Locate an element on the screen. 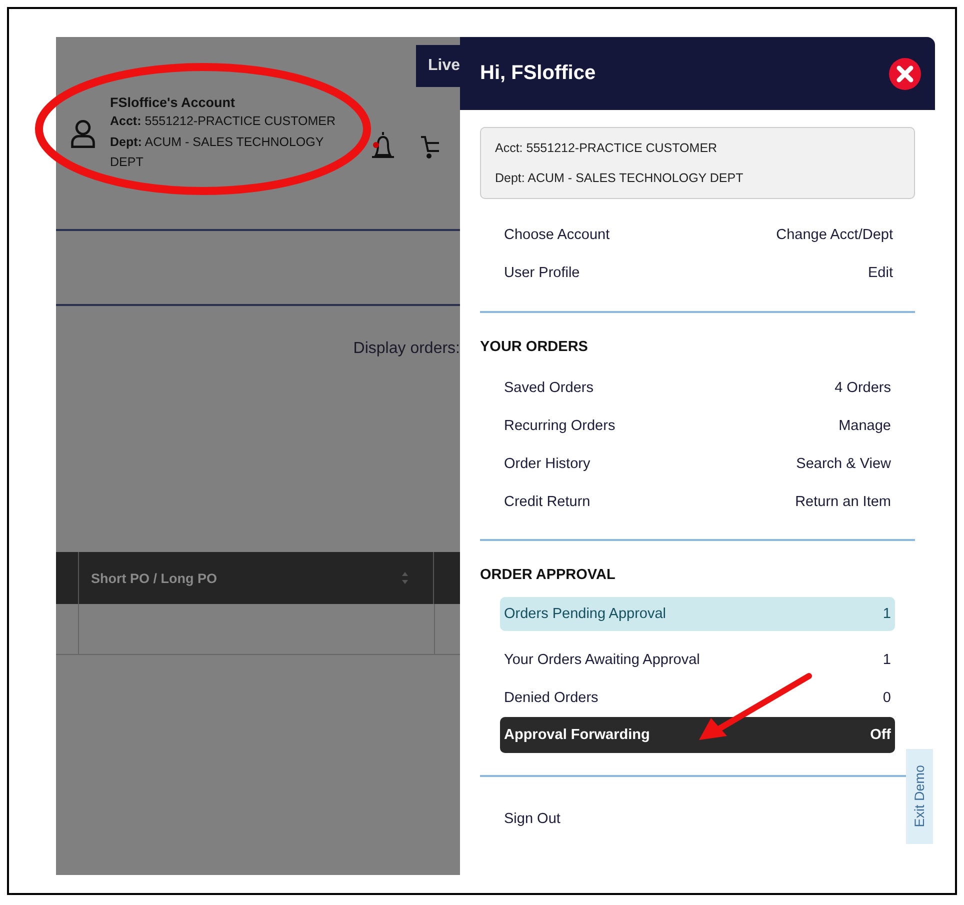  menu-link: Order History is located at coordinates (547, 464).